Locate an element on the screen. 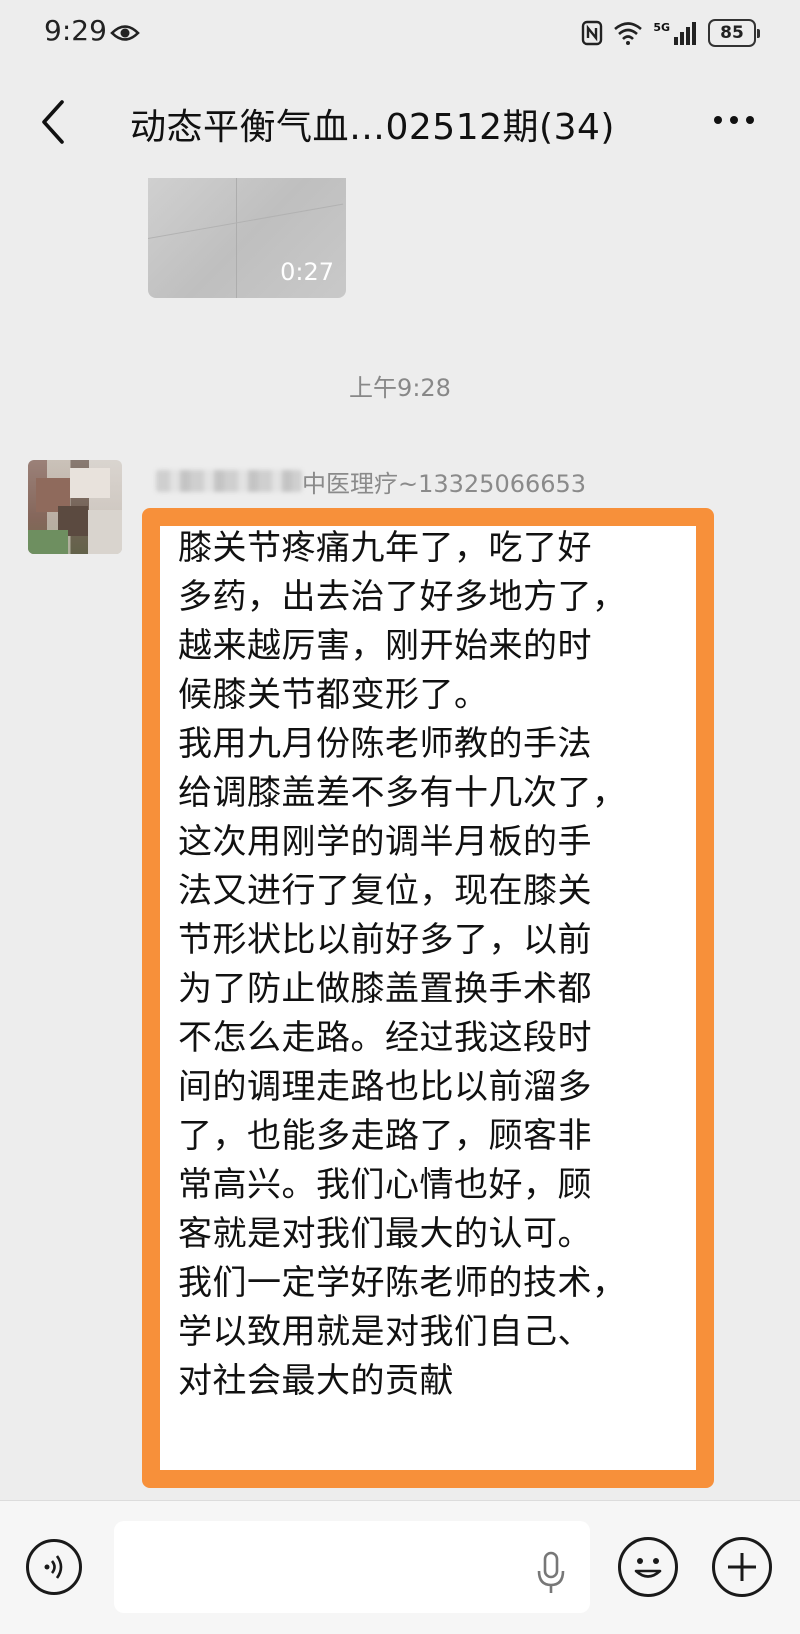 Image resolution: width=800 pixels, height=1634 pixels. signal-icon is located at coordinates (685, 33).